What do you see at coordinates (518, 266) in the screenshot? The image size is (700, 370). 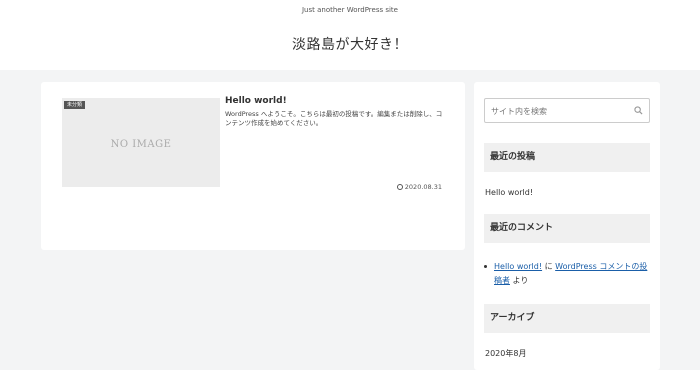 I see `comment-post-link: Hello world!` at bounding box center [518, 266].